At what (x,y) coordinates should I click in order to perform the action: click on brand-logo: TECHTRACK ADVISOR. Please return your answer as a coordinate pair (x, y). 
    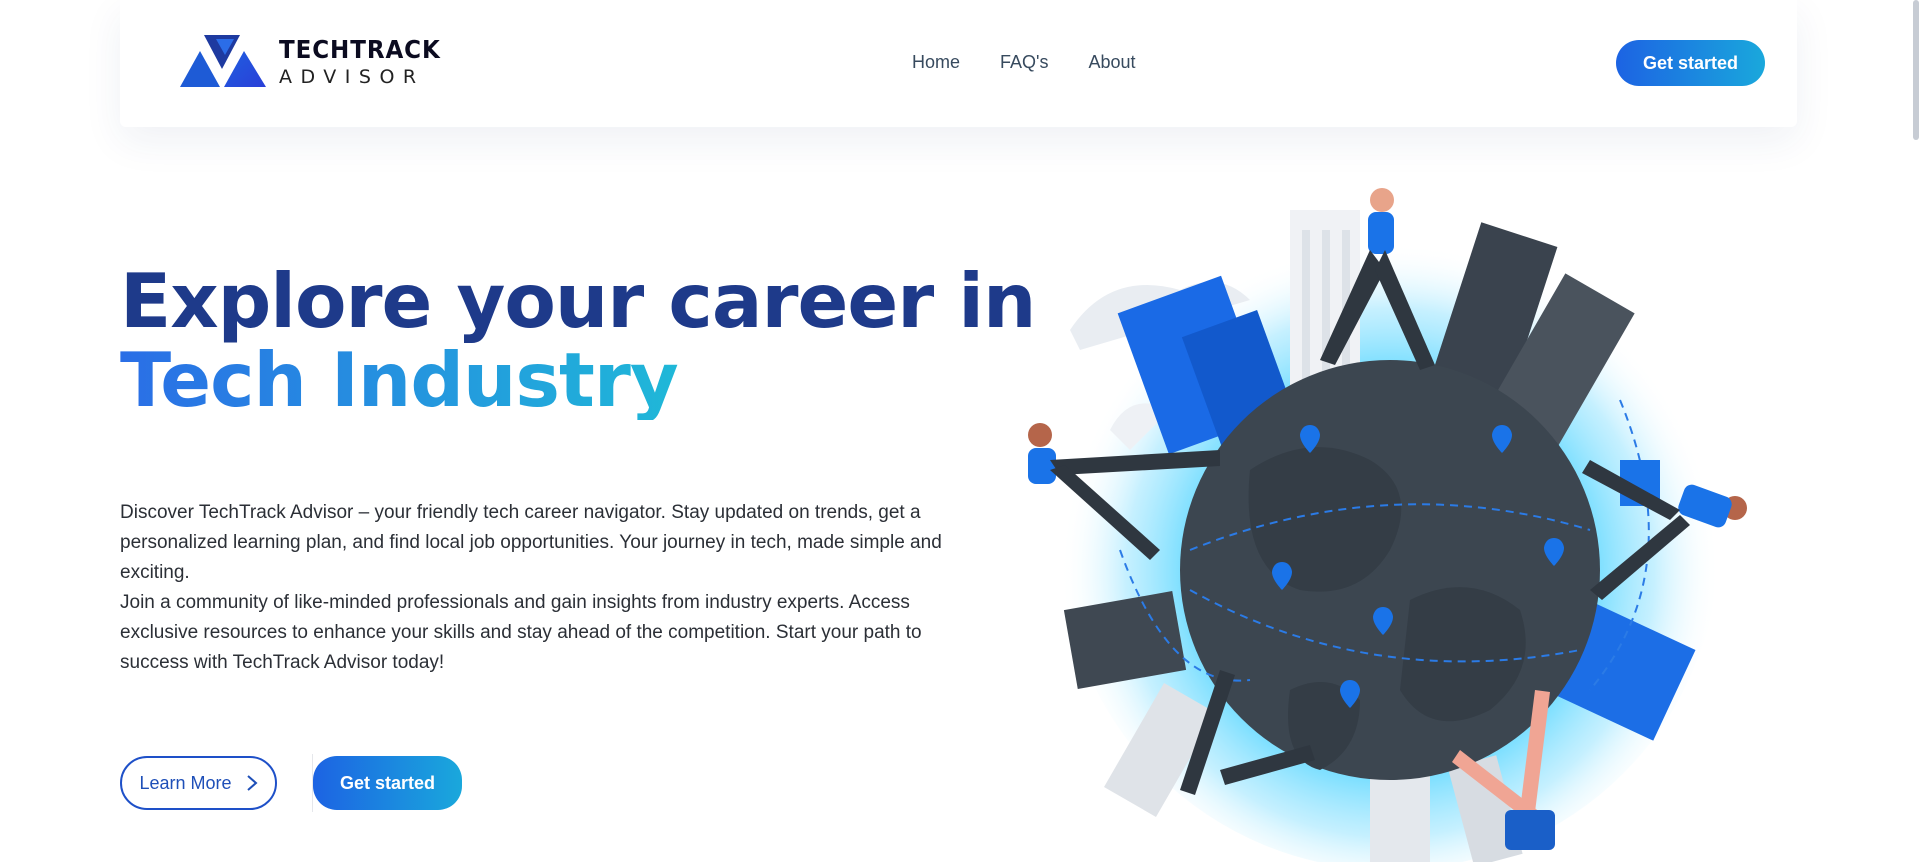
    Looking at the image, I should click on (317, 62).